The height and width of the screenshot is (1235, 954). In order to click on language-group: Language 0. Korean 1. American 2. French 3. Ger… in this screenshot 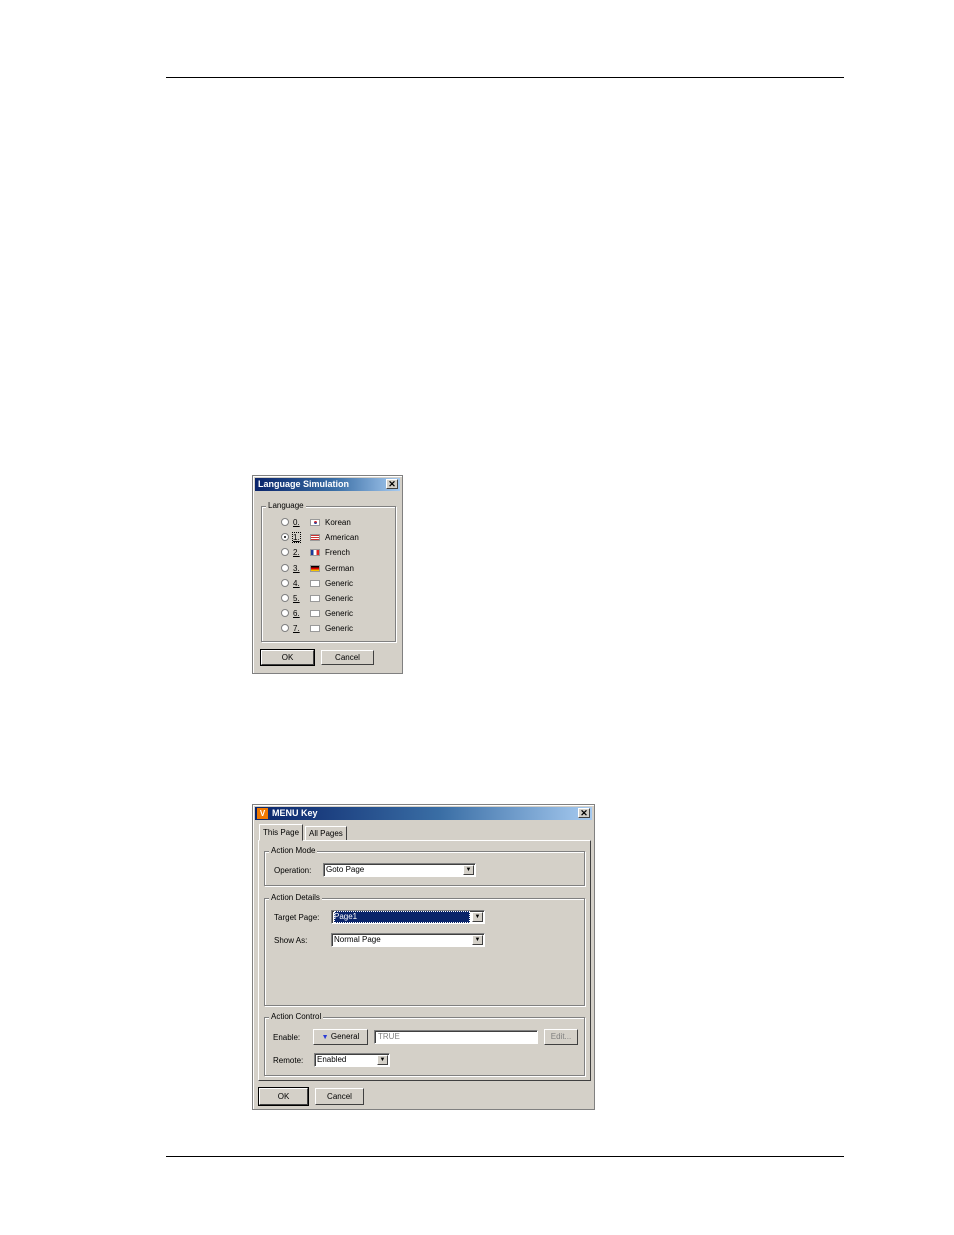, I will do `click(328, 571)`.